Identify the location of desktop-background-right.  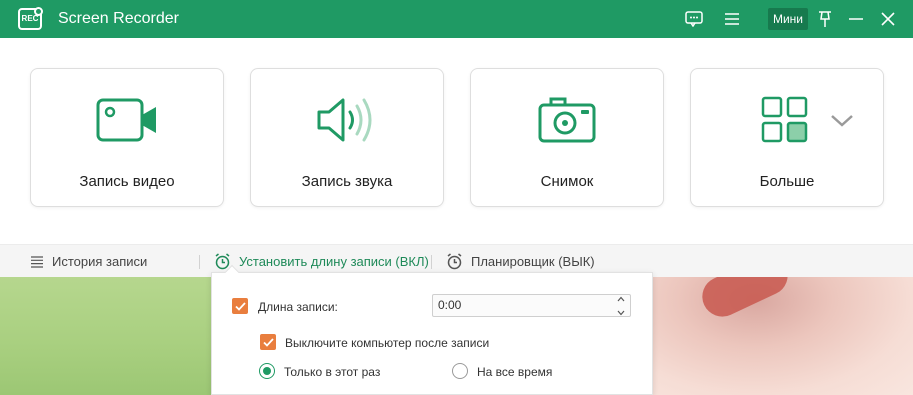
(781, 335).